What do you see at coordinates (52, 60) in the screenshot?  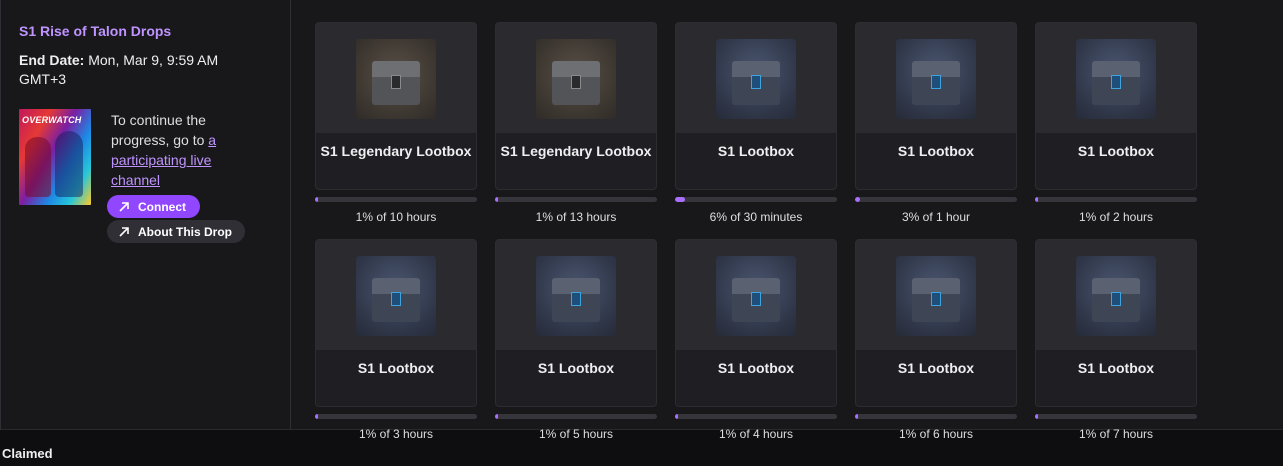 I see `end-date-label: End Date:` at bounding box center [52, 60].